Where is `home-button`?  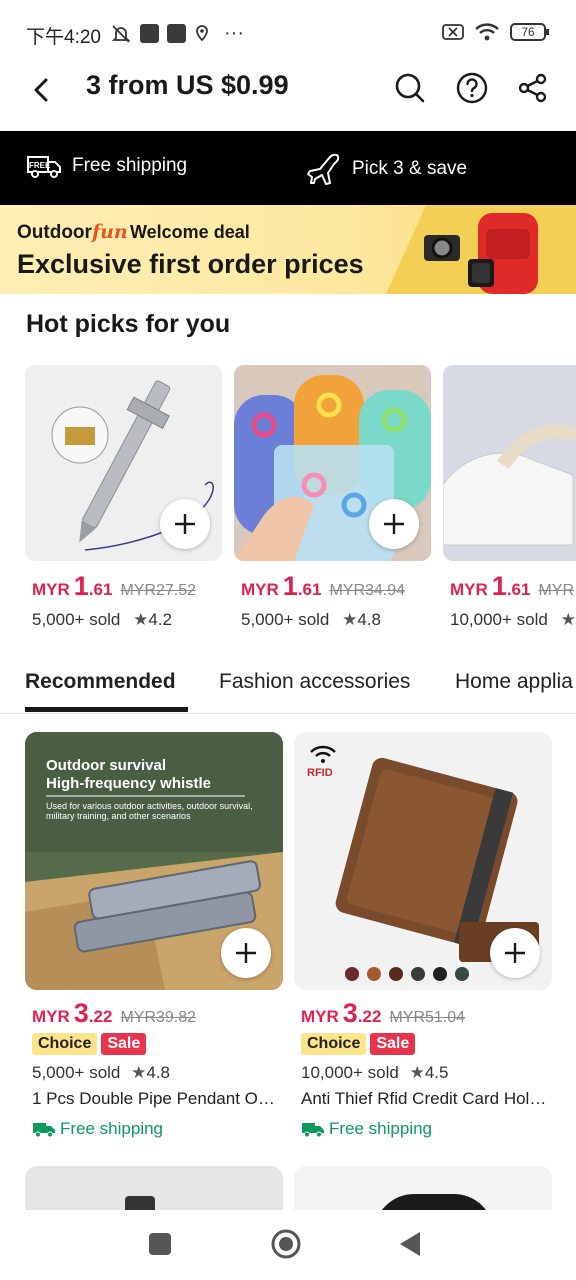
home-button is located at coordinates (286, 1244).